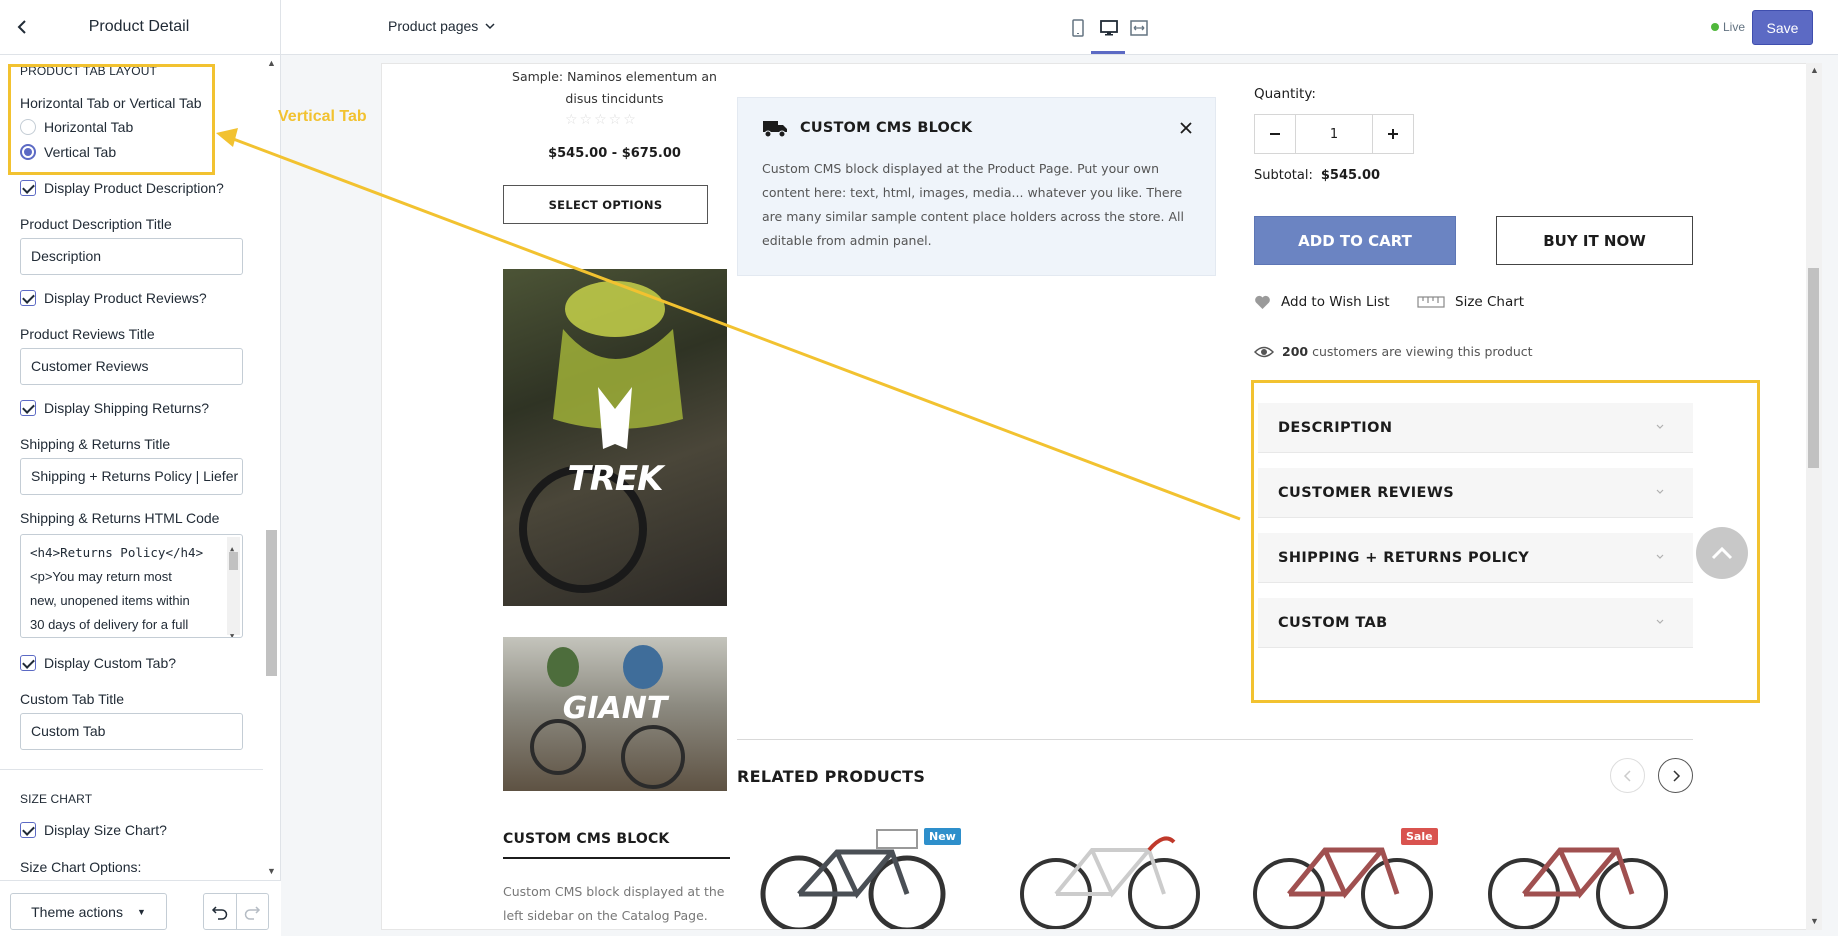  What do you see at coordinates (1393, 351) in the screenshot?
I see `viewers-notice: 200 customers are viewing this product` at bounding box center [1393, 351].